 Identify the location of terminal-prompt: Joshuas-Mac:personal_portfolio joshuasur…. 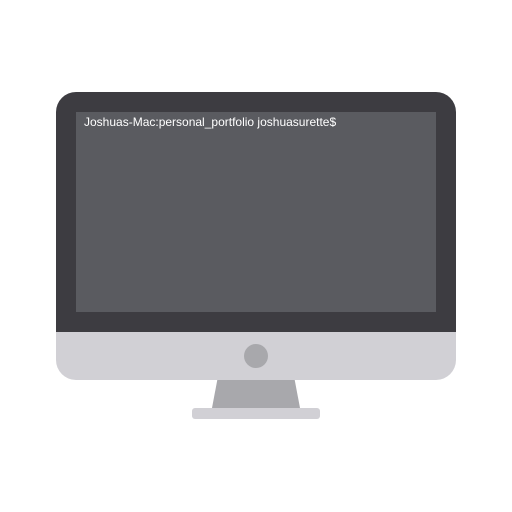
(260, 122).